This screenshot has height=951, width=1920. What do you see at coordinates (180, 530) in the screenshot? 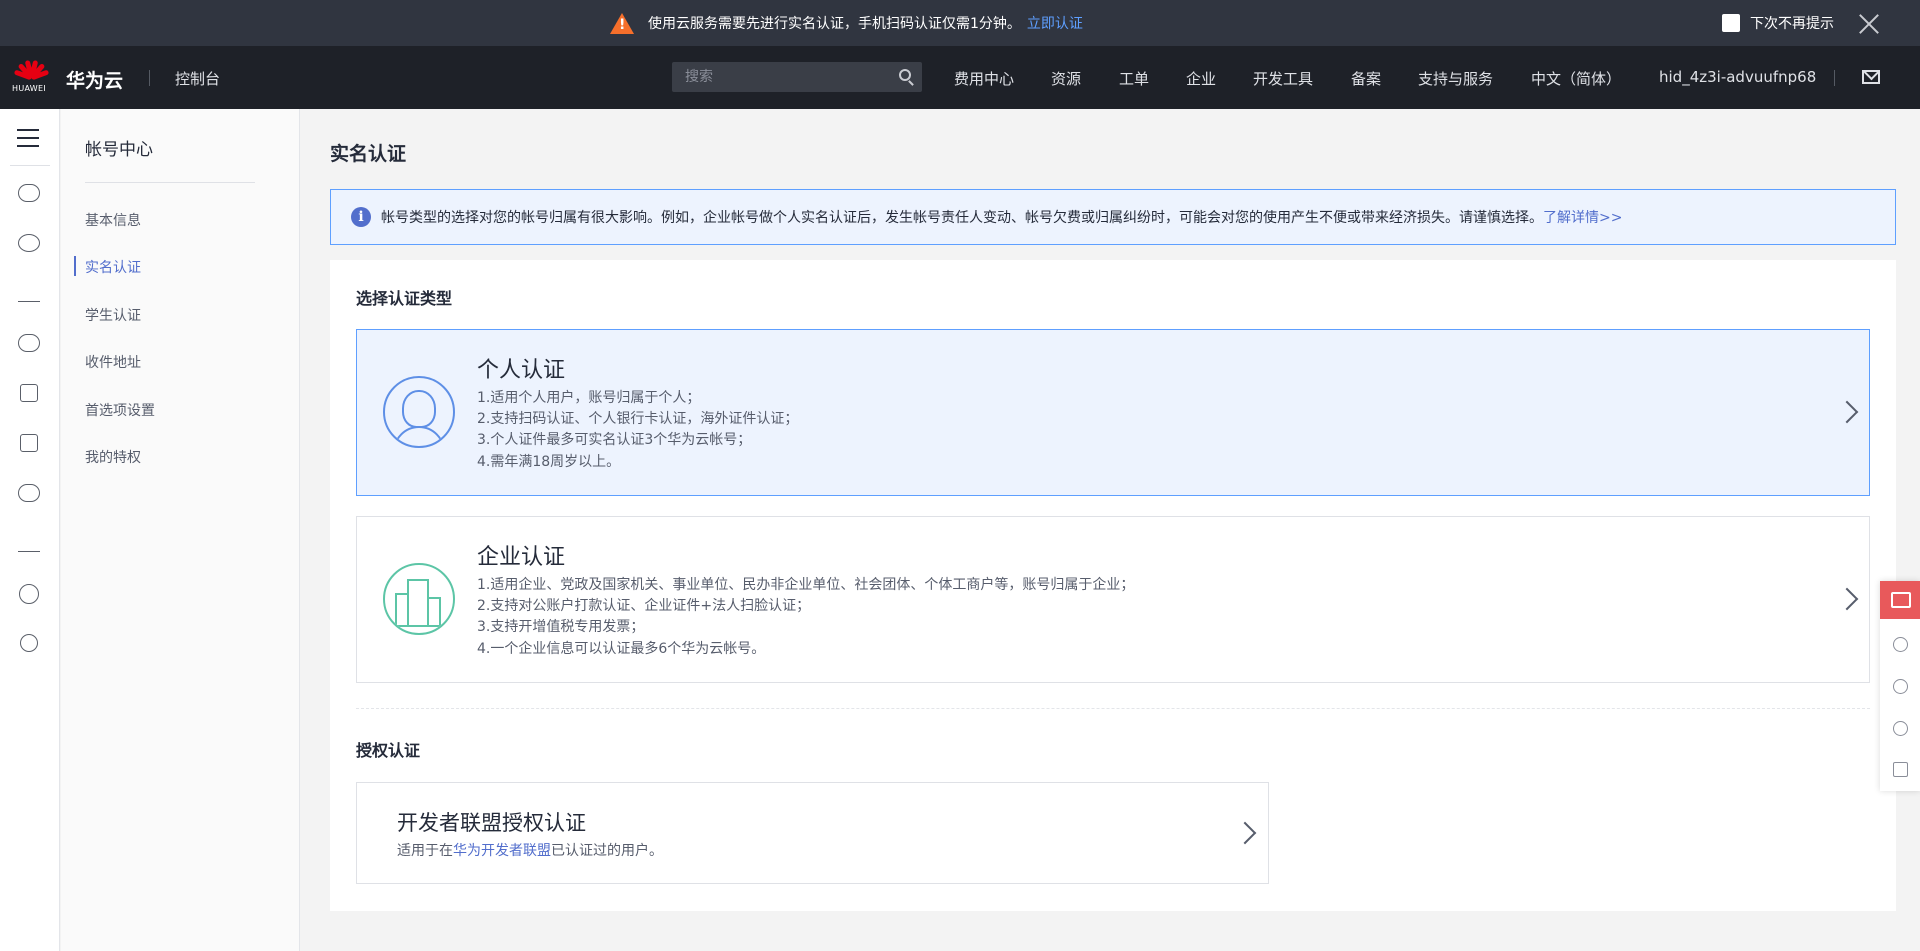
I see `account-sidebar: 帐号中心 基本信息 实名认证 学生认证 收件地址 首选项设置 我的特权` at bounding box center [180, 530].